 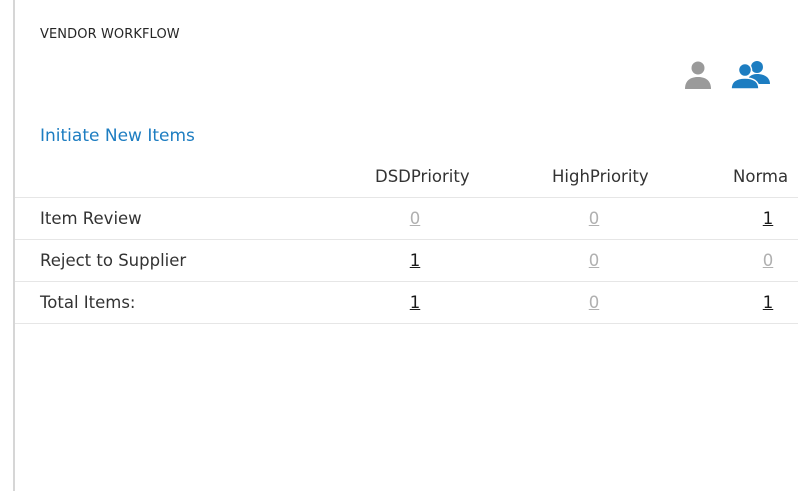 I want to click on table-row-reject-to-supplier: Reject to Supplier 1 0 0, so click(x=406, y=261).